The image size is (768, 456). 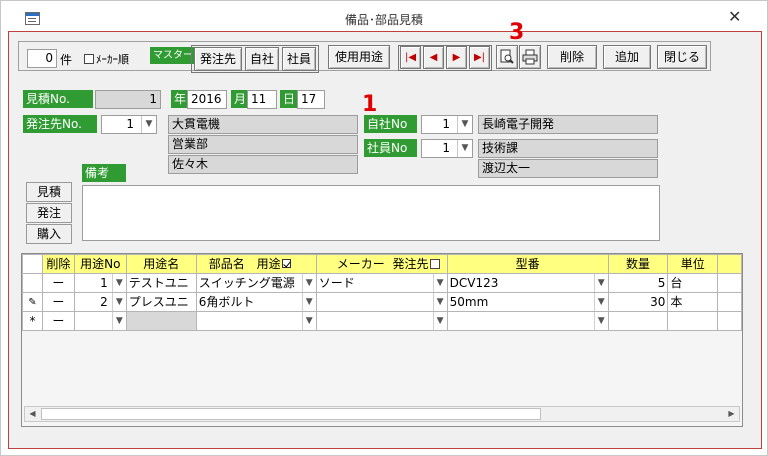 I want to click on maker-order-checkbox, so click(x=89, y=59).